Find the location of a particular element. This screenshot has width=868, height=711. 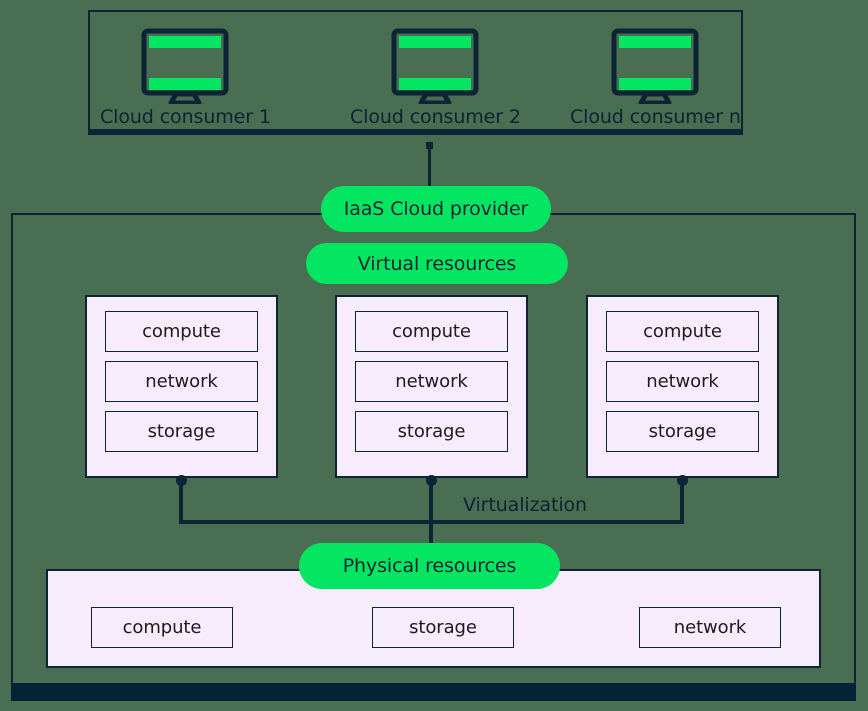

virtual-resource-stack-1: compute network storage is located at coordinates (181, 386).